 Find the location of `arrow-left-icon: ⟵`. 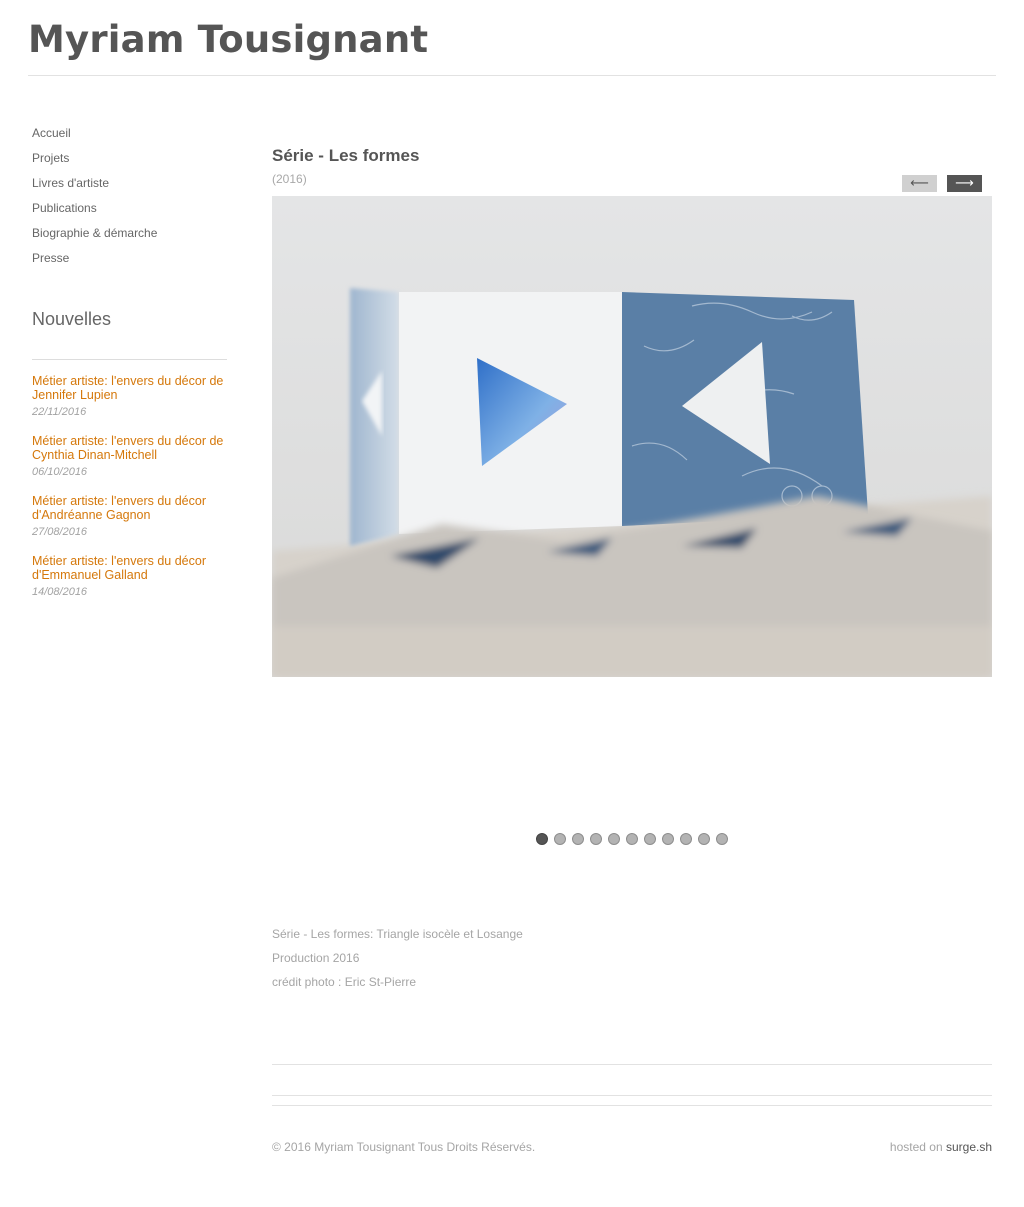

arrow-left-icon: ⟵ is located at coordinates (919, 183).